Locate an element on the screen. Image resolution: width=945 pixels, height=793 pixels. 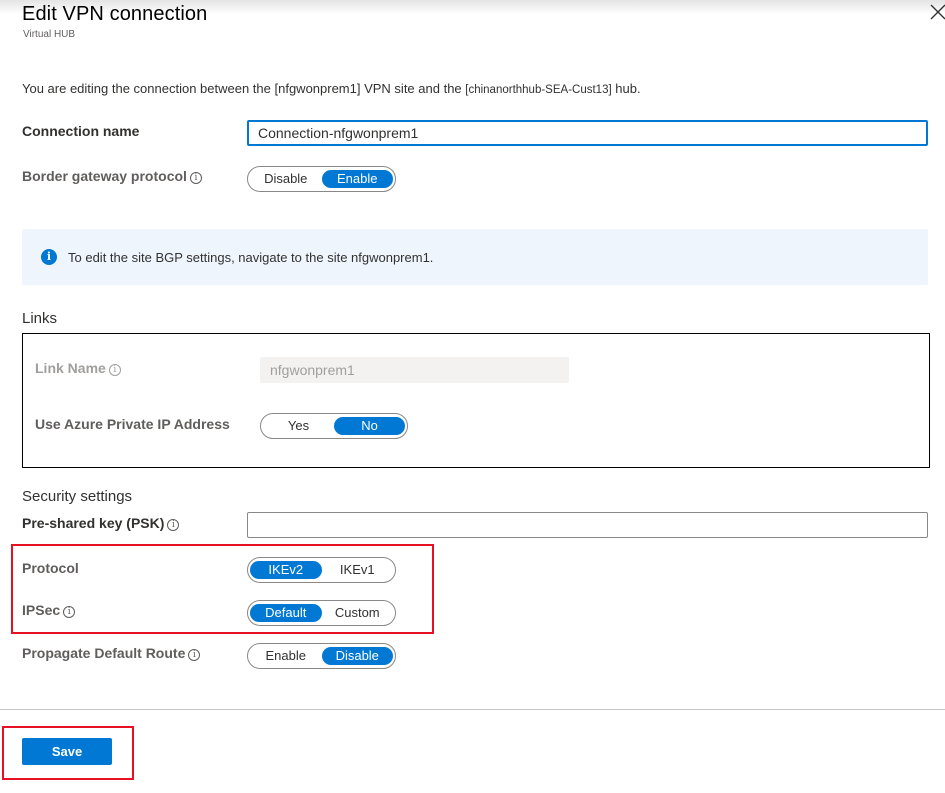
connection-name-input is located at coordinates (587, 133).